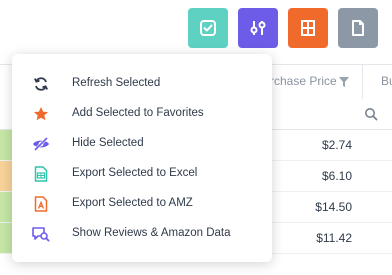 The height and width of the screenshot is (275, 392). What do you see at coordinates (334, 238) in the screenshot?
I see `purchase-price-cell: $11.42` at bounding box center [334, 238].